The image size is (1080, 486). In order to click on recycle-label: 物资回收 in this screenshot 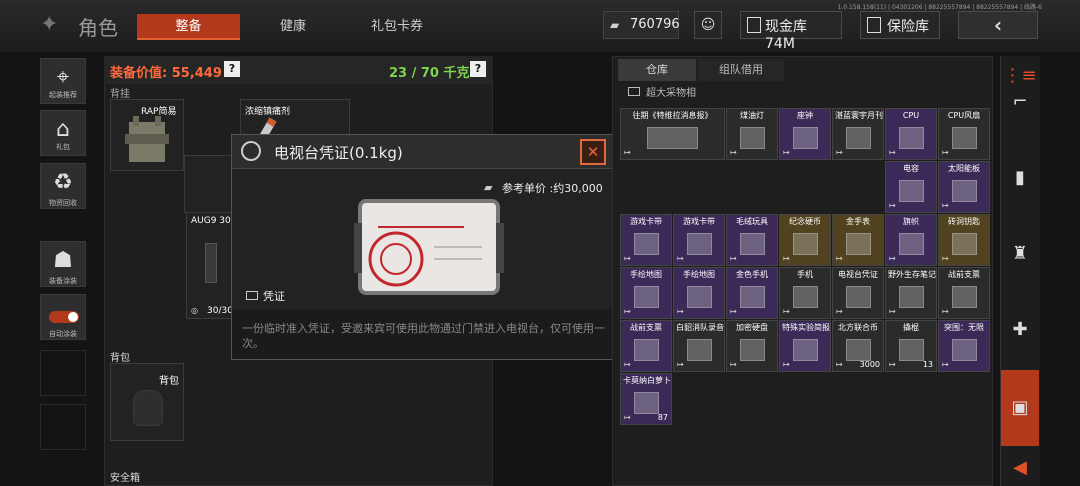, I will do `click(63, 203)`.